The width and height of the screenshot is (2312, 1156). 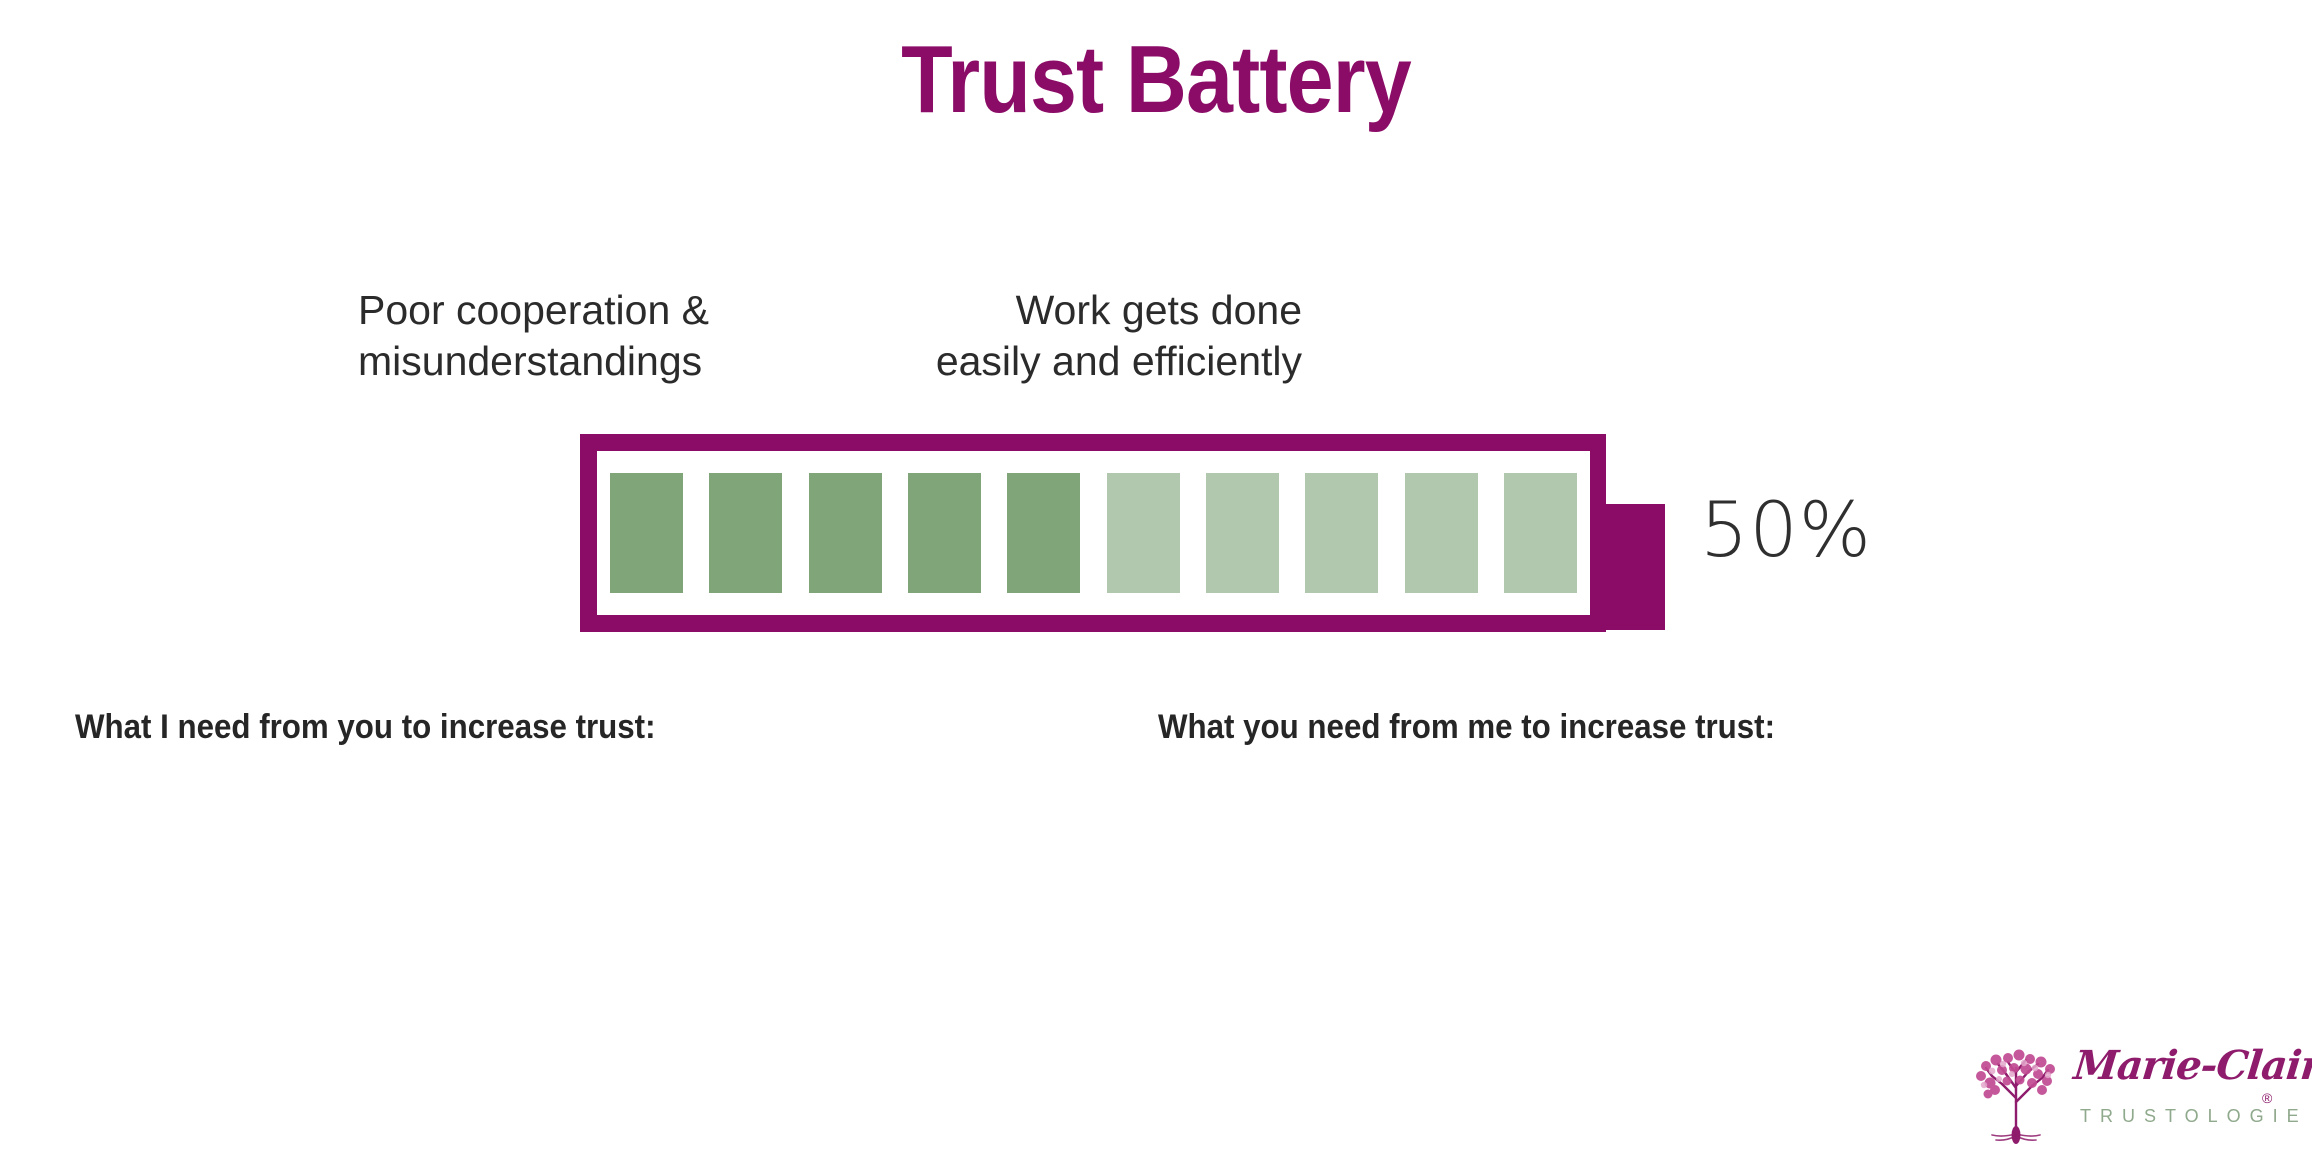 What do you see at coordinates (533, 336) in the screenshot?
I see `scale-label-left: Poor cooperation & misunderstandings` at bounding box center [533, 336].